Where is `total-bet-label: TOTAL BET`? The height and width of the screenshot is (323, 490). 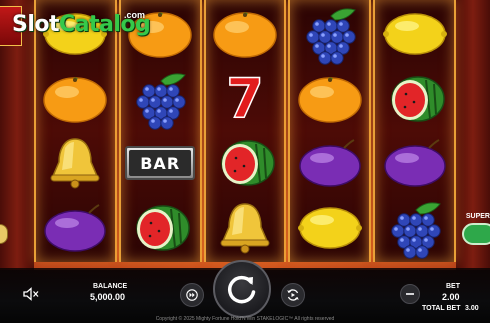 total-bet-label: TOTAL BET is located at coordinates (441, 308).